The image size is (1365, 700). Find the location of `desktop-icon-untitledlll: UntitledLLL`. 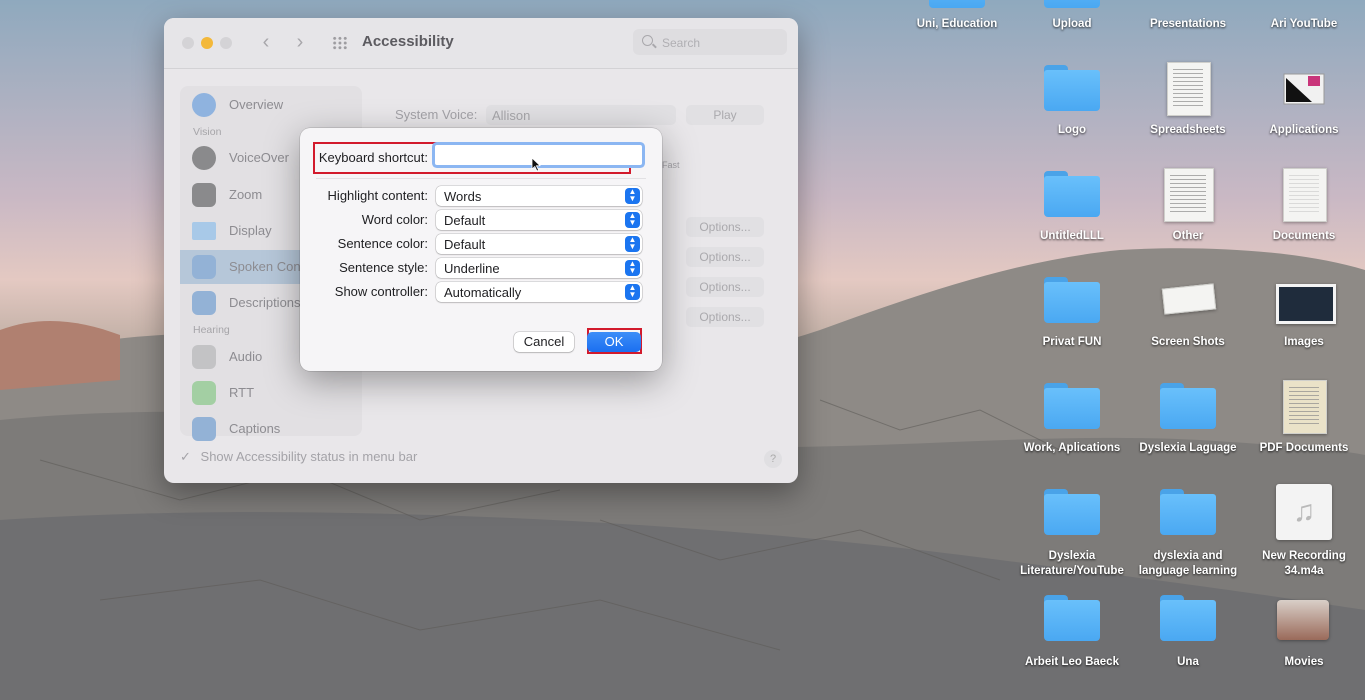

desktop-icon-untitledlll: UntitledLLL is located at coordinates (1072, 208).